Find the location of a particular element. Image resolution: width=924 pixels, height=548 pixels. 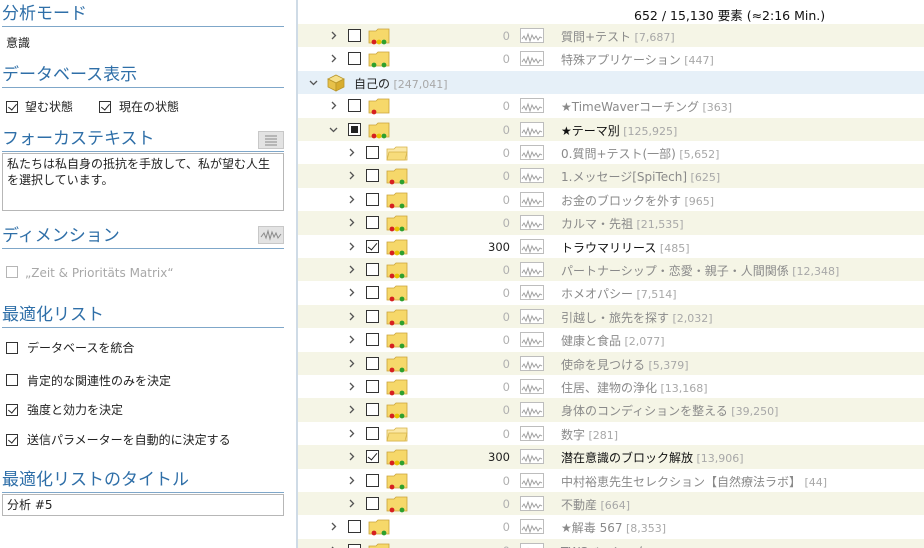

positive-only-checkbox is located at coordinates (12, 380).